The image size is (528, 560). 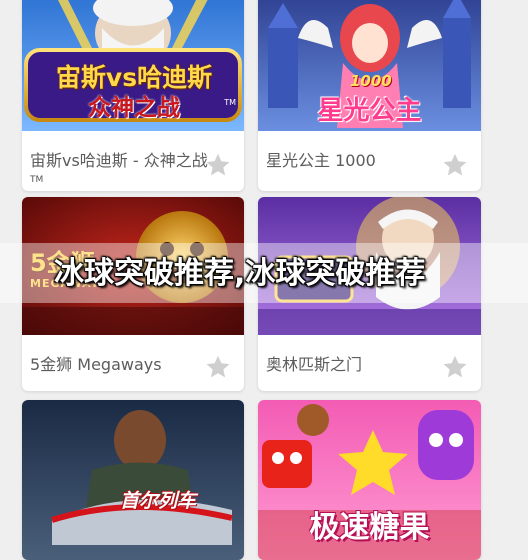 I want to click on game-card-zeus-vs-hades: 宙斯vs哈迪斯 众神之战 TM 宙斯vs哈迪斯 - 众神之战 TM, so click(x=133, y=95).